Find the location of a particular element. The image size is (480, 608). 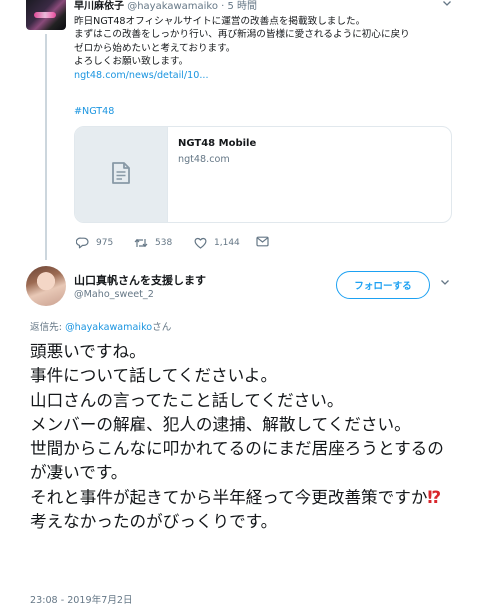

exclamation-question-icon: ⁉ is located at coordinates (434, 497).